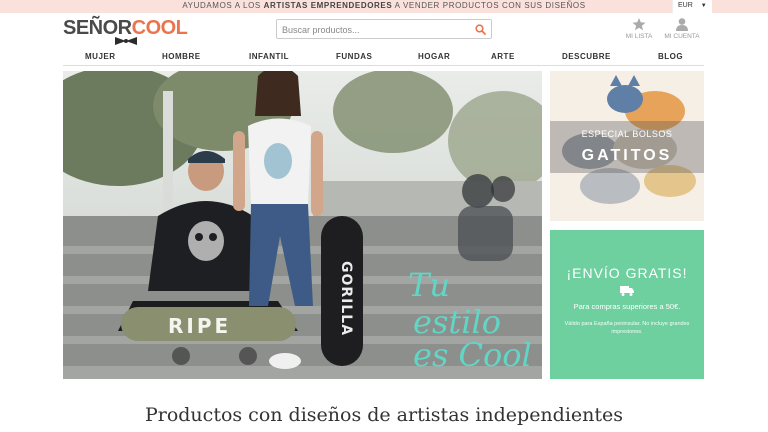 Image resolution: width=768 pixels, height=432 pixels. Describe the element at coordinates (126, 41) in the screenshot. I see `bowtie-icon` at that location.